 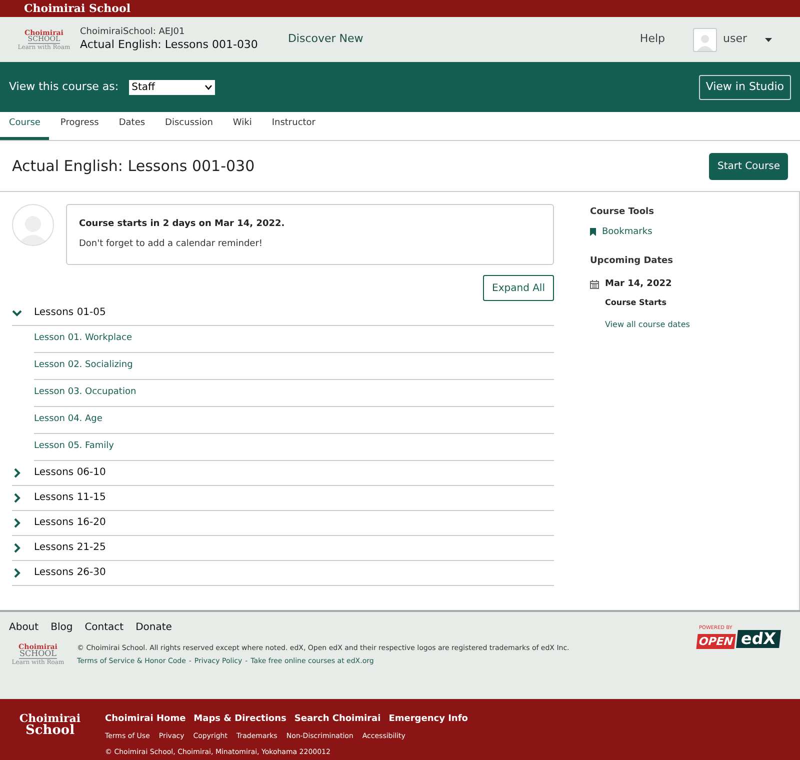 What do you see at coordinates (171, 244) in the screenshot?
I see `message-body: Don't forget to add a calendar reminder!` at bounding box center [171, 244].